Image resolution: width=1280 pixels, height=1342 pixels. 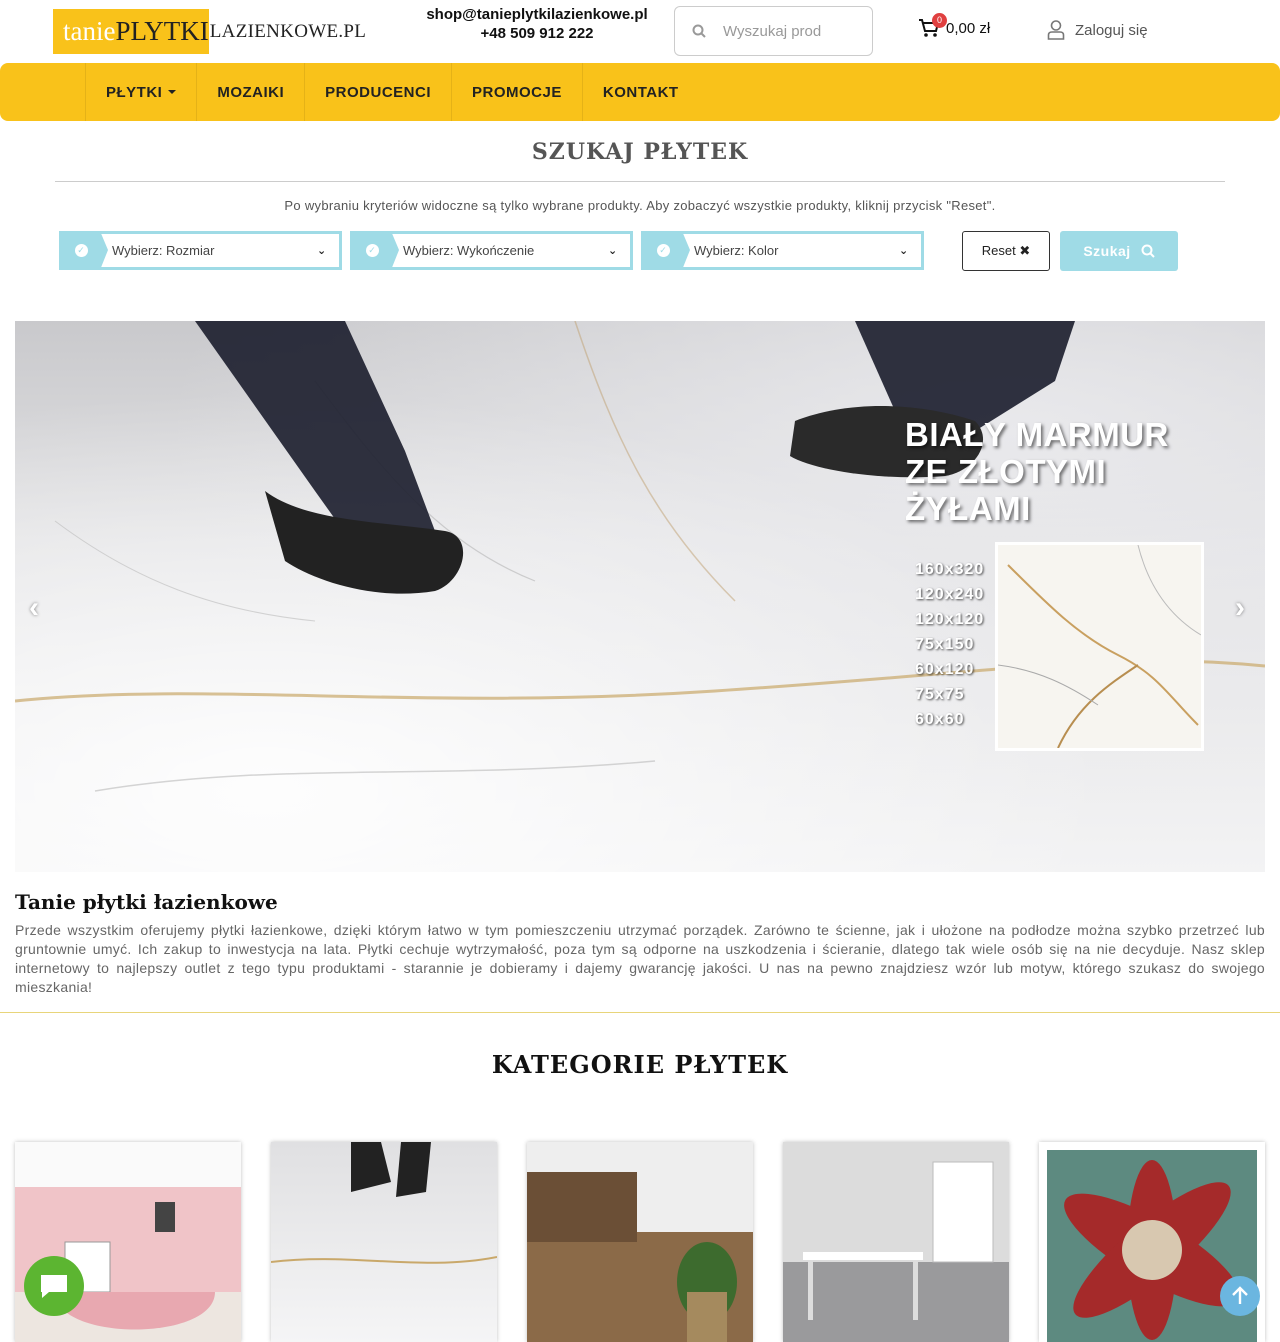 I want to click on hero-size: 120x120, so click(x=950, y=619).